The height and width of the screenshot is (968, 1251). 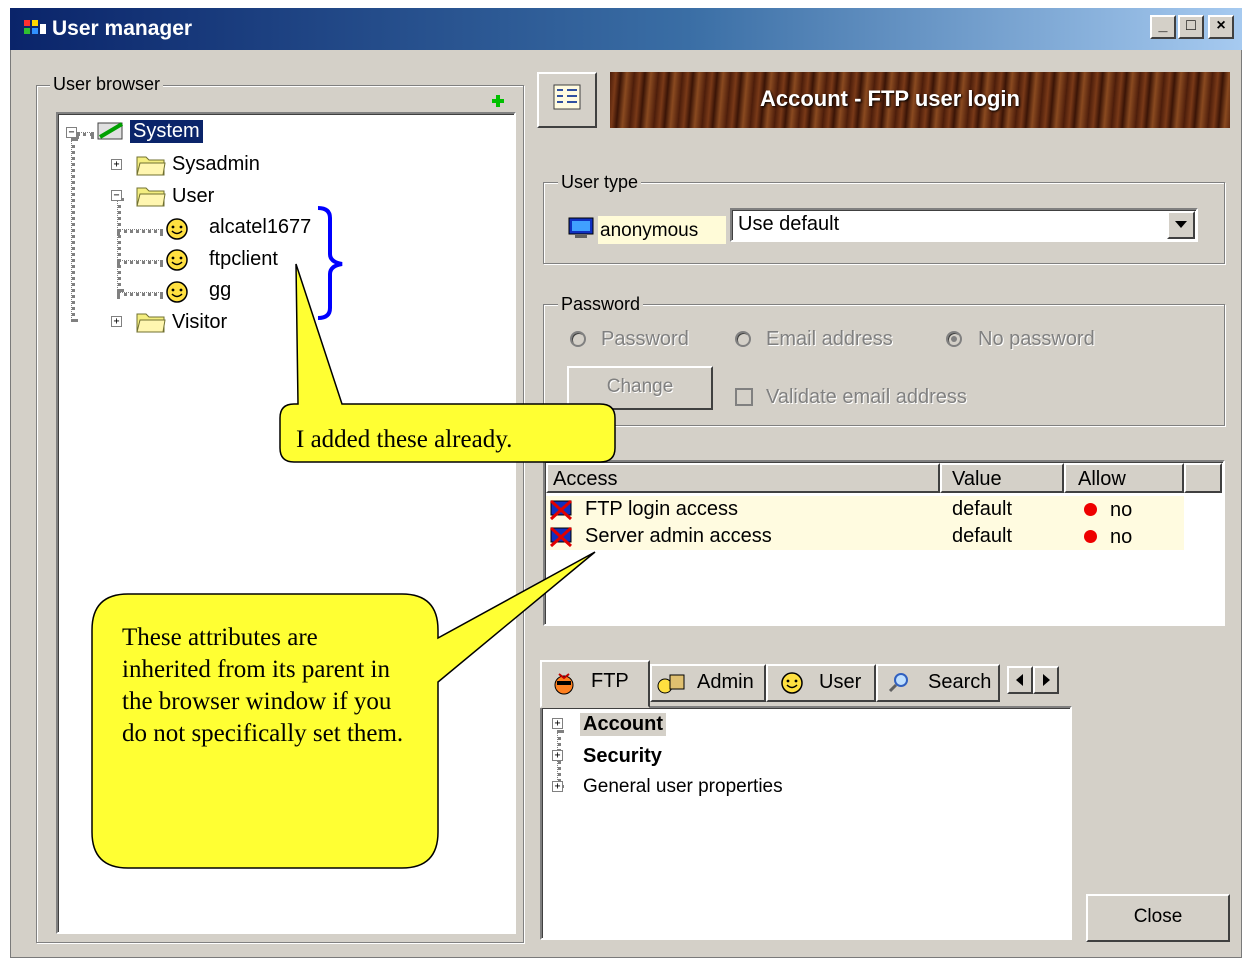 What do you see at coordinates (610, 681) in the screenshot?
I see `tab-ftp-label: FTP` at bounding box center [610, 681].